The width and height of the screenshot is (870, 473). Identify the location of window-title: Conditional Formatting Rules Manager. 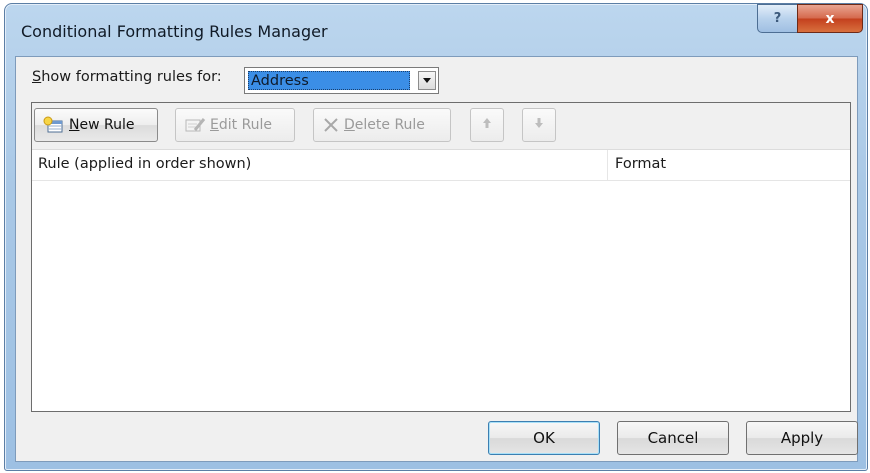
(174, 31).